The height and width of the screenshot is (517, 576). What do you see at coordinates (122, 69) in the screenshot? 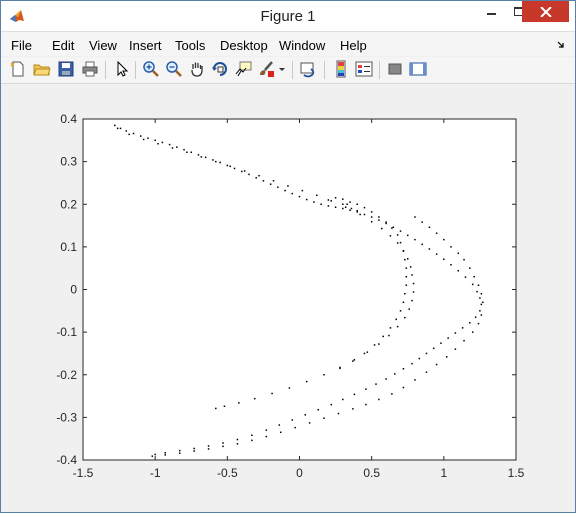
I see `edit-plot-arrow-icon` at bounding box center [122, 69].